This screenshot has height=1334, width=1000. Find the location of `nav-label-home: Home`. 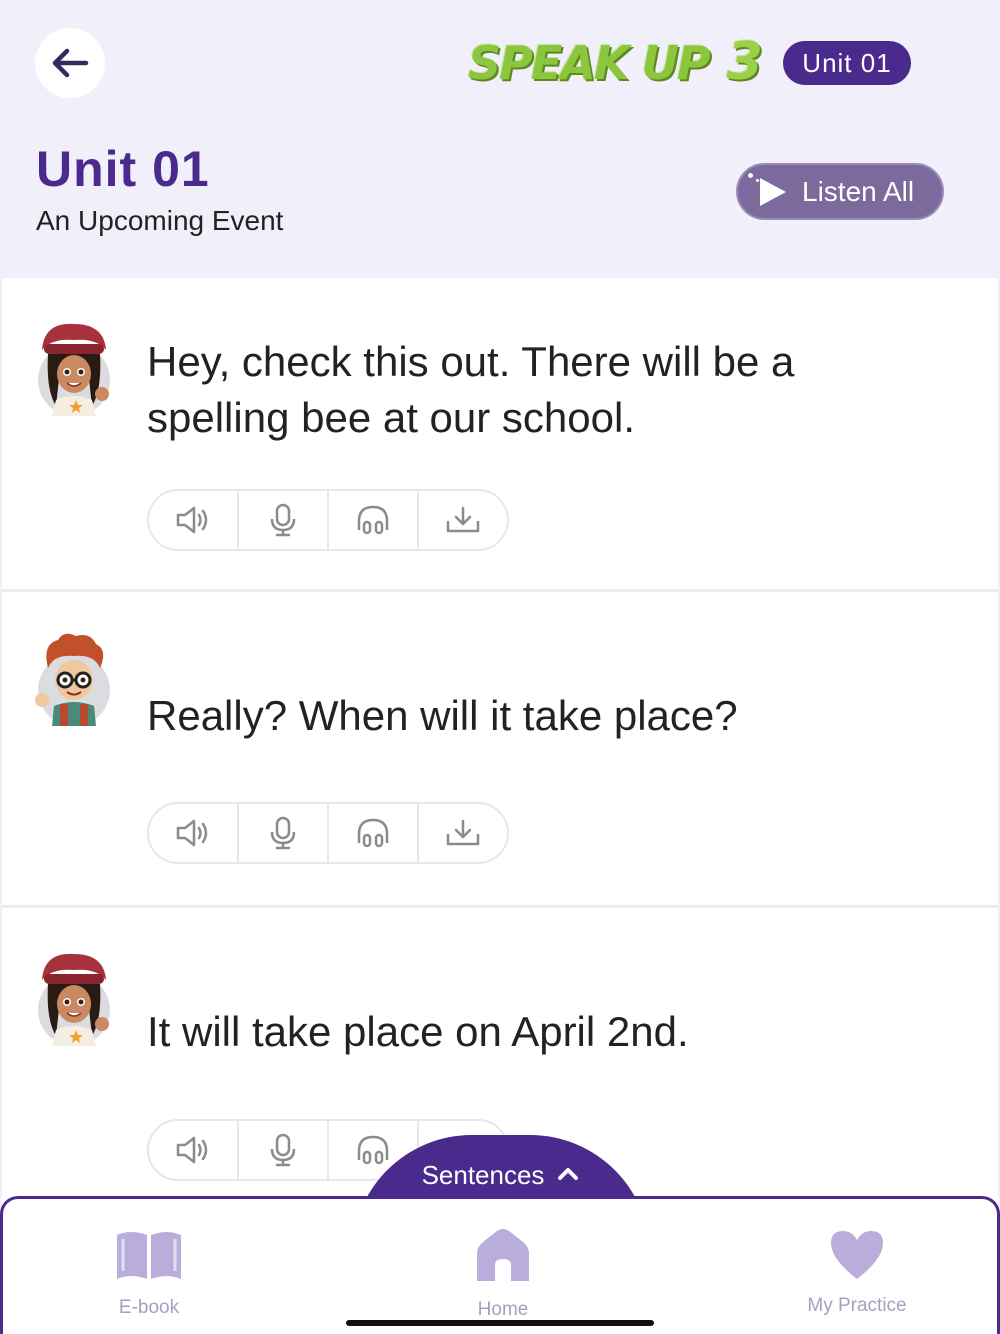

nav-label-home: Home is located at coordinates (503, 1309).